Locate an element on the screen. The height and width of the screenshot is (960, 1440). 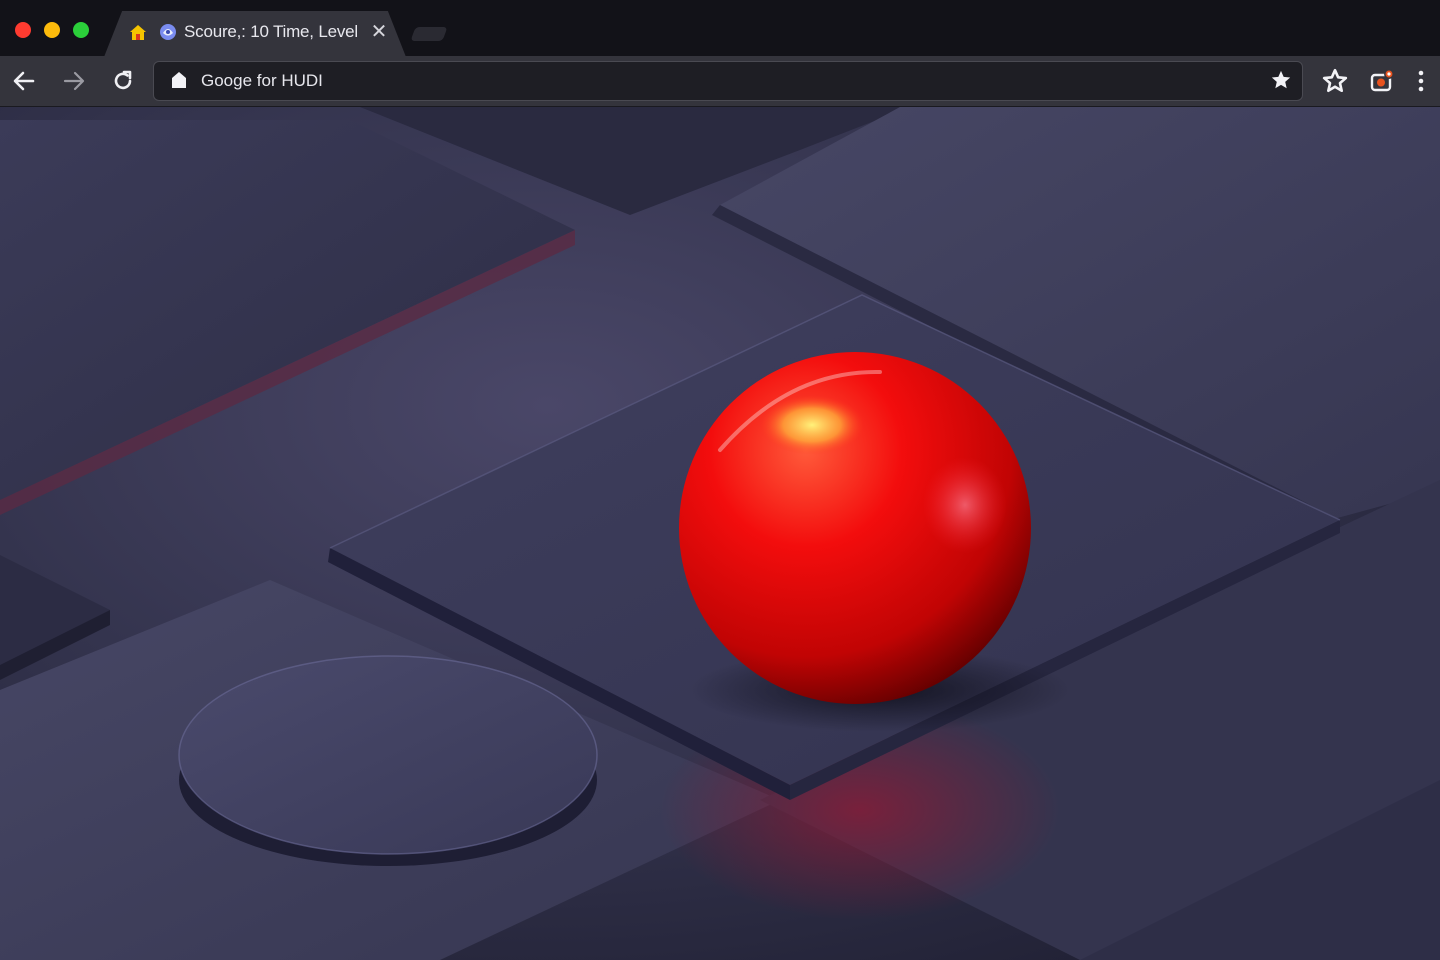
home-icon is located at coordinates (138, 33).